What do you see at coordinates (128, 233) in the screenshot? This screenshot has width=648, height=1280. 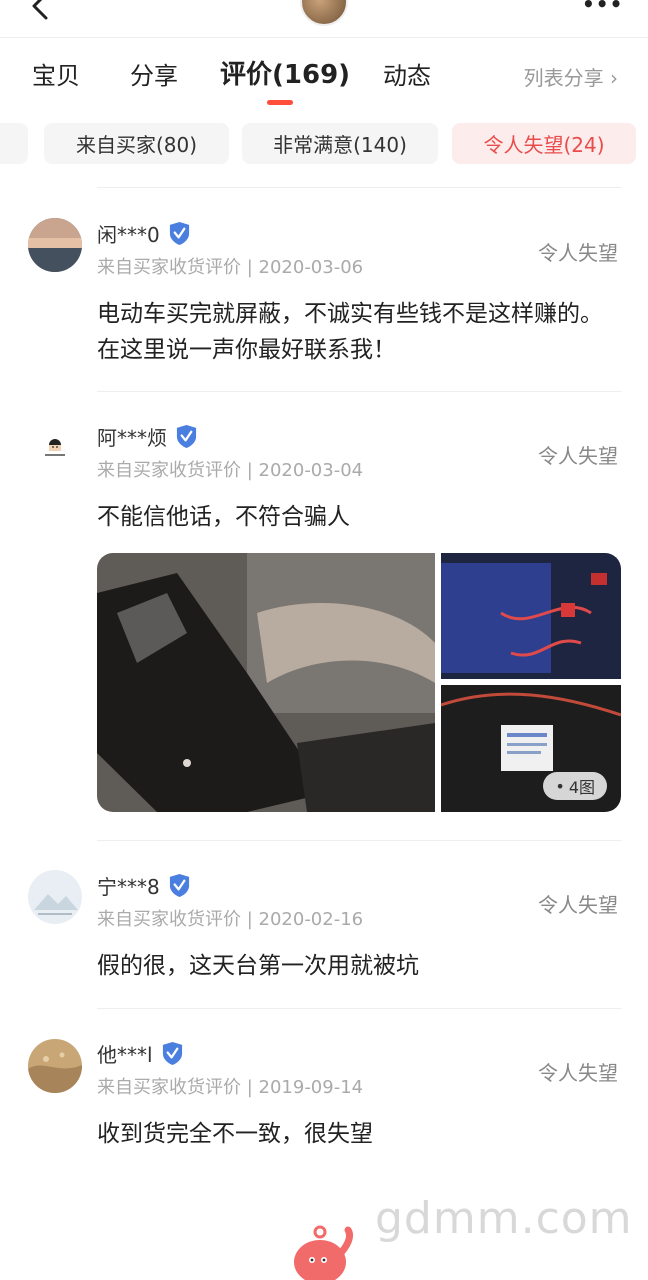 I see `username: 闲***0` at bounding box center [128, 233].